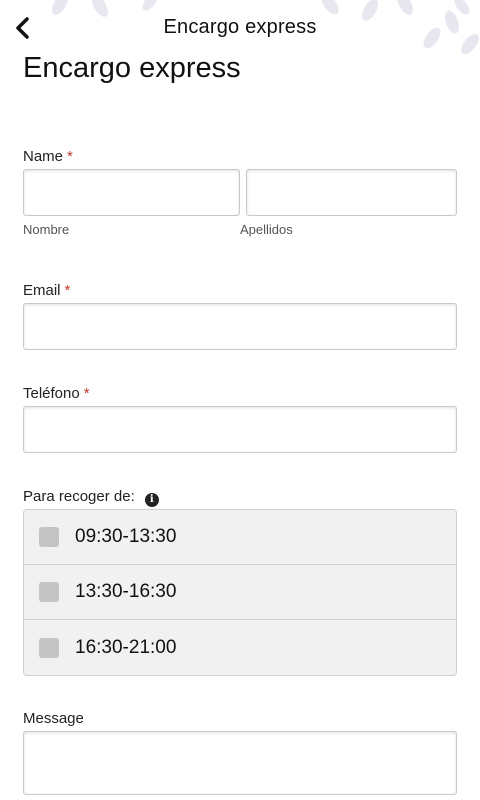 This screenshot has width=480, height=800. What do you see at coordinates (266, 229) in the screenshot?
I see `last-name-sublabel: Apellidos` at bounding box center [266, 229].